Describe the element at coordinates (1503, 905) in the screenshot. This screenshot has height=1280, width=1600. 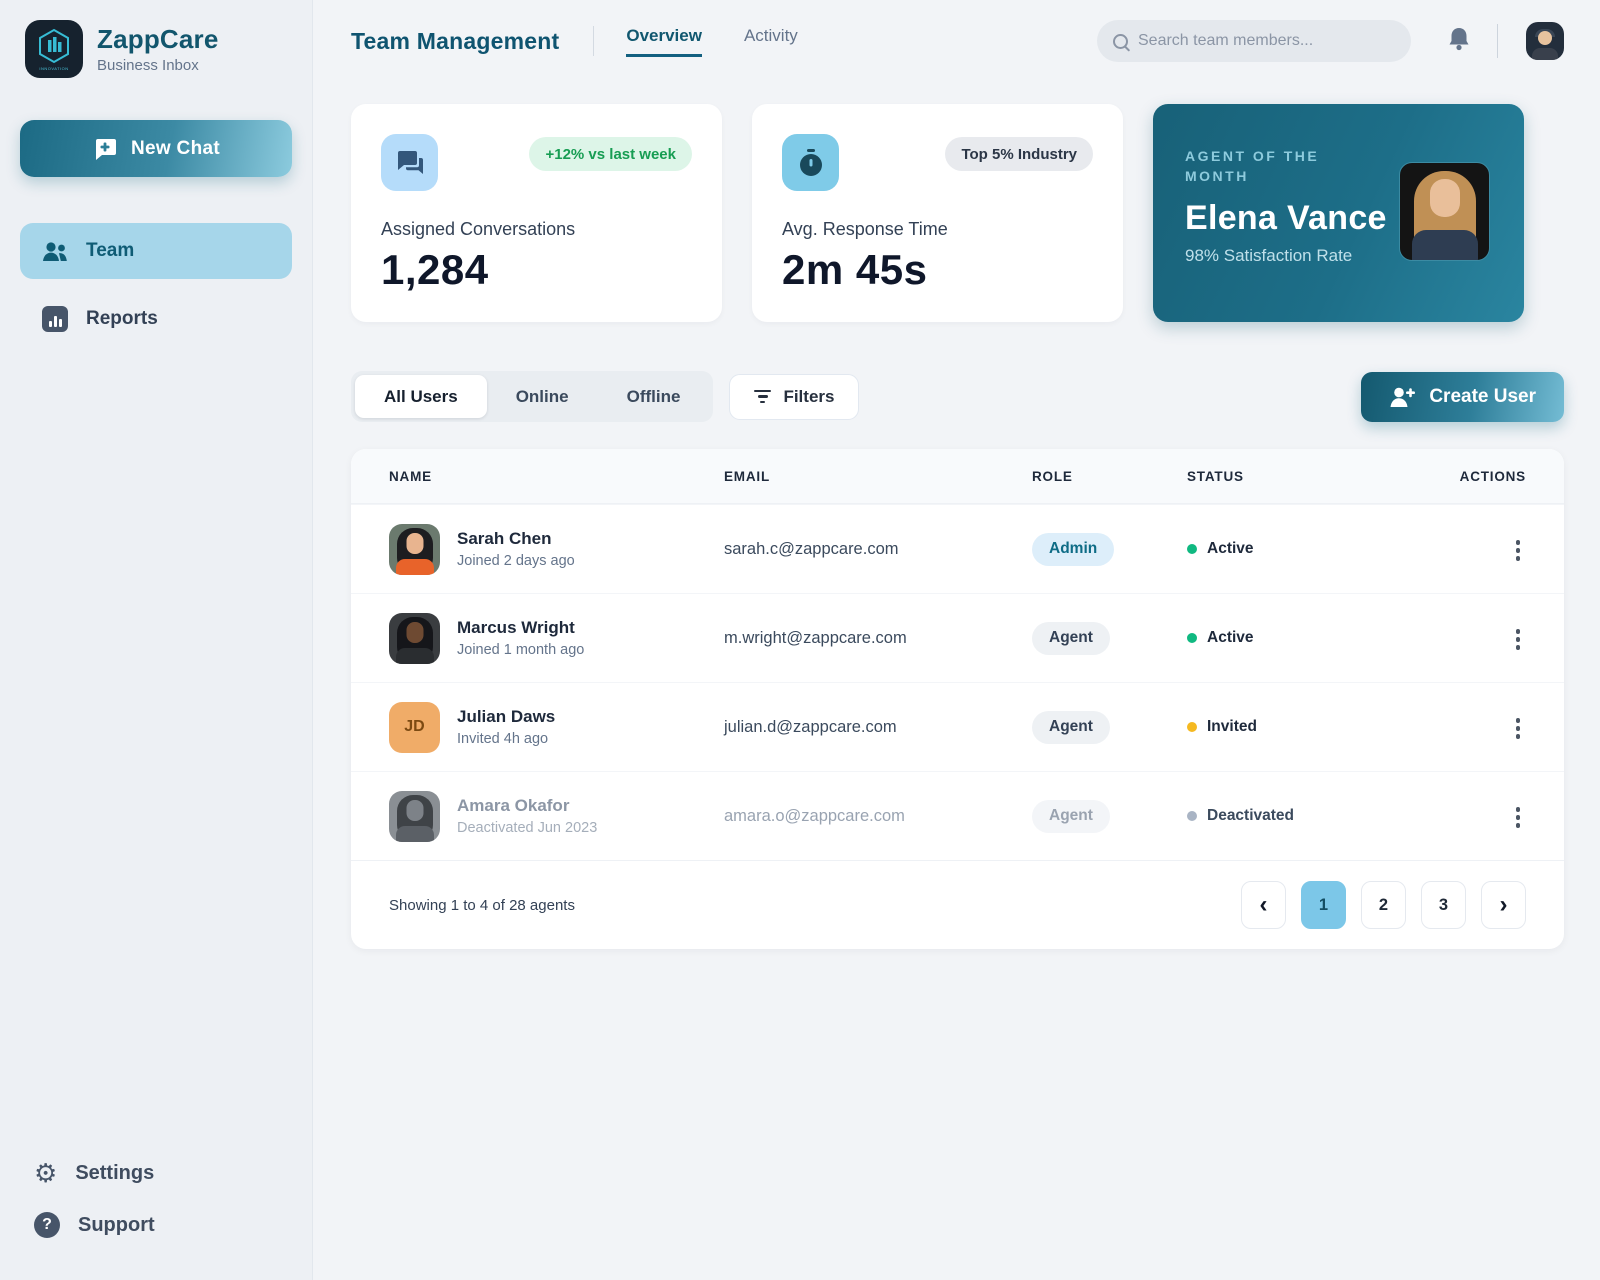
I see `next-page-button: ›` at that location.